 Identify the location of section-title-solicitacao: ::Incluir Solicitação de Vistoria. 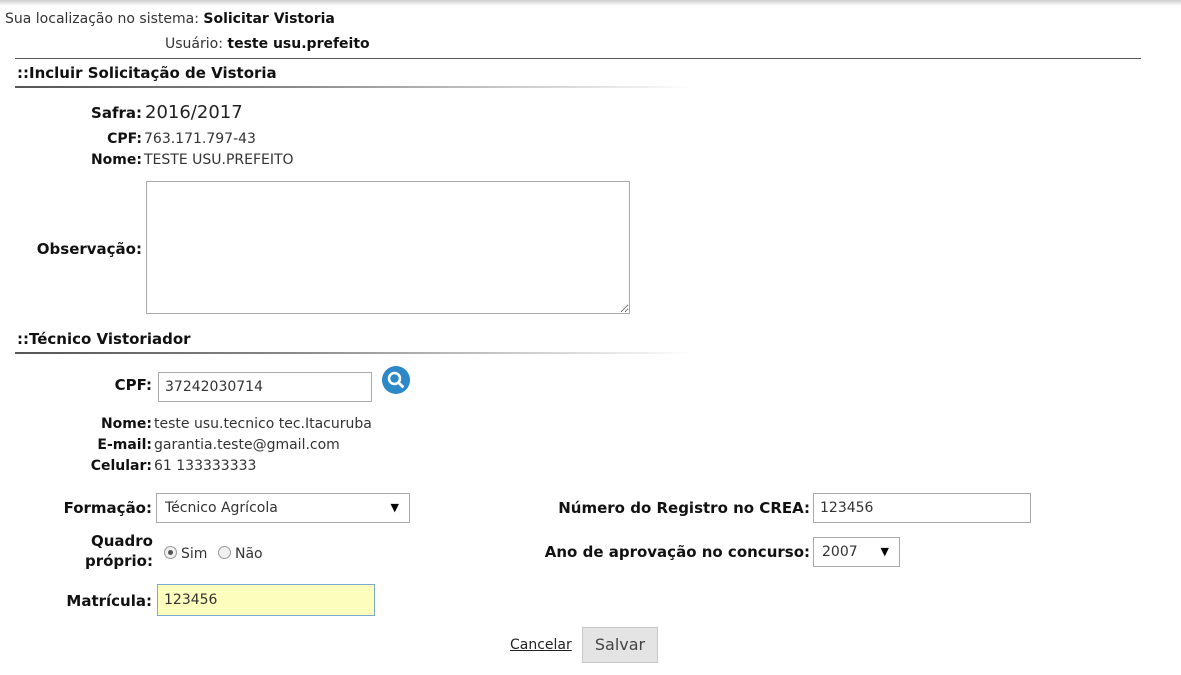
(147, 73).